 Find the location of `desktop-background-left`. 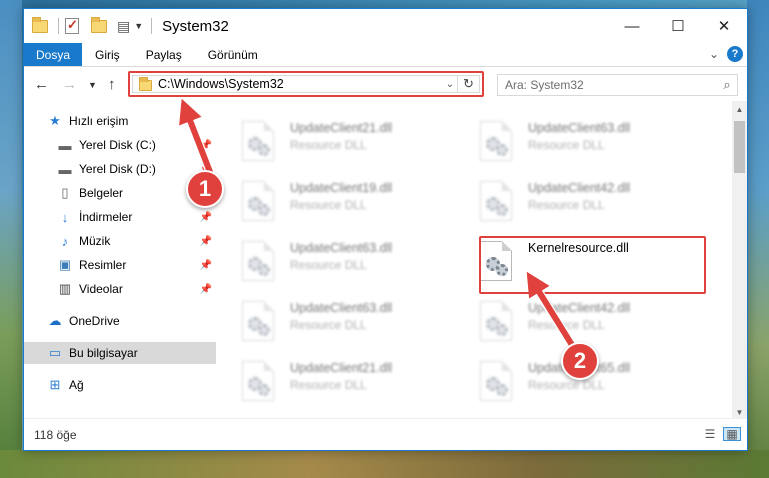

desktop-background-left is located at coordinates (11, 239).